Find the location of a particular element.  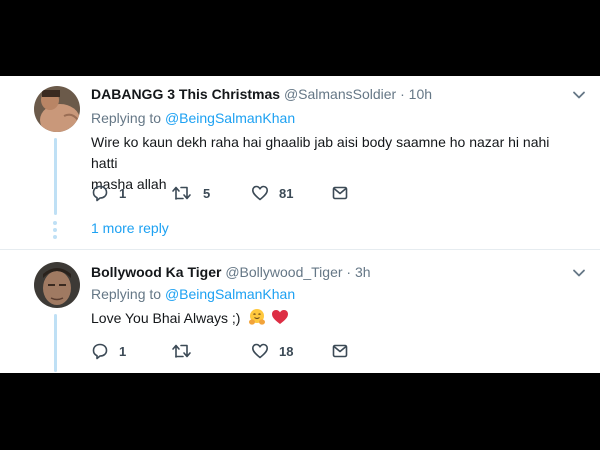

like-button: 18 is located at coordinates (272, 351).